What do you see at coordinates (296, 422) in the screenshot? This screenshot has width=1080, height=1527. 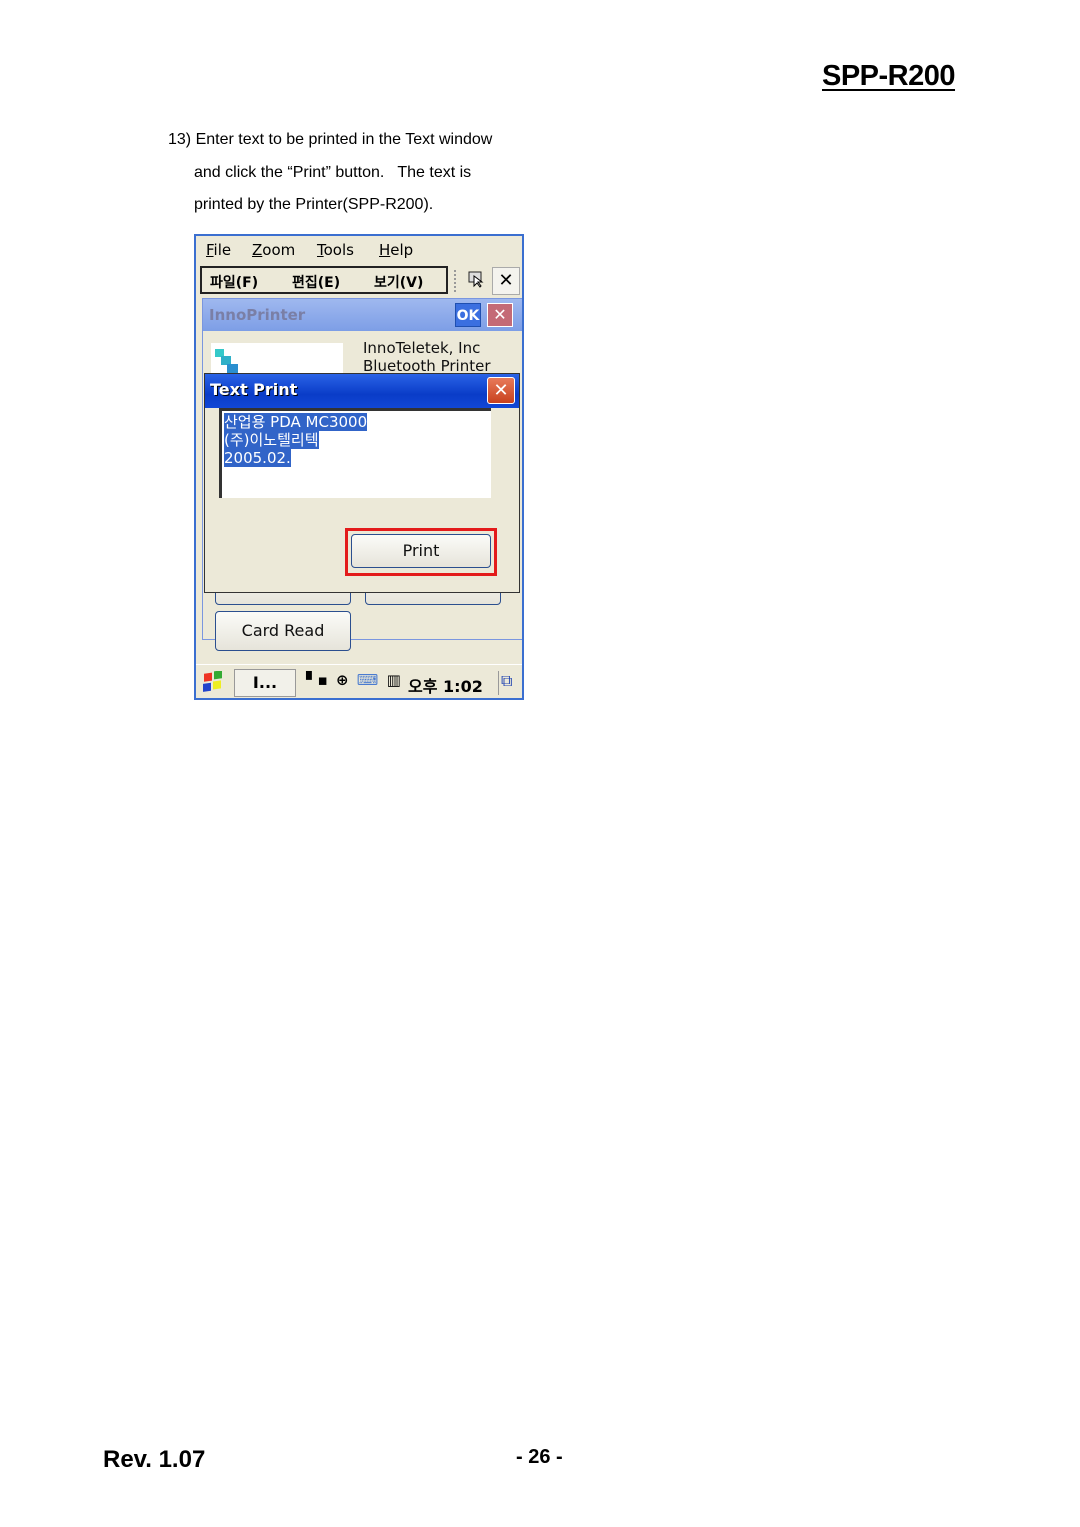 I see `text-line-1: 산업용 PDA MC3000` at bounding box center [296, 422].